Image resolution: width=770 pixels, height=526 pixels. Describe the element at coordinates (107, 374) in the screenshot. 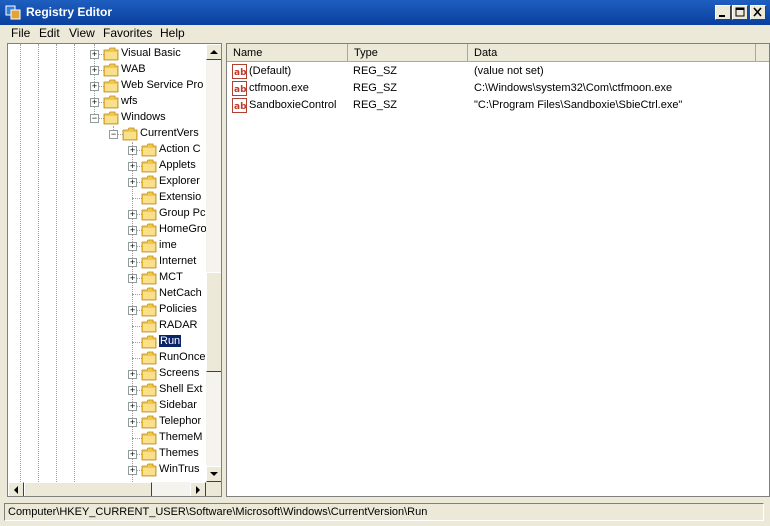

I see `tree-node: + Screens` at that location.